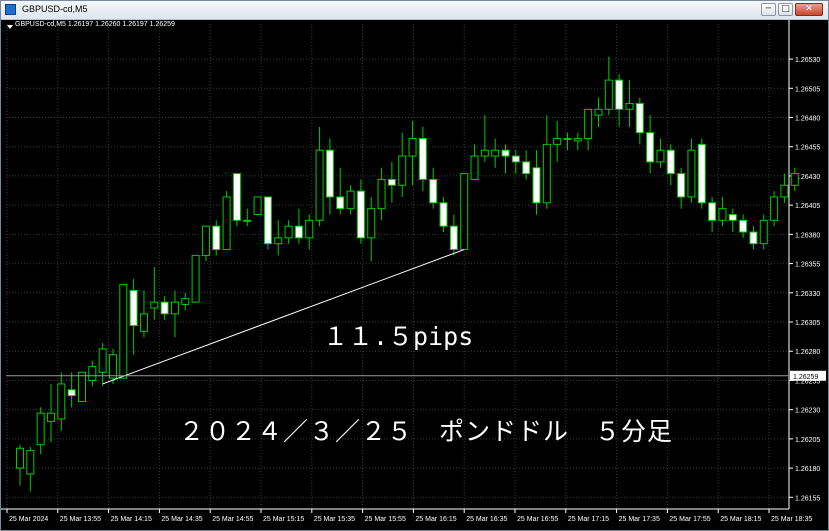 This screenshot has width=829, height=531. Describe the element at coordinates (426, 431) in the screenshot. I see `chart-title-annotation: ２０２４／３／２５ ポンドドル ５分足` at that location.